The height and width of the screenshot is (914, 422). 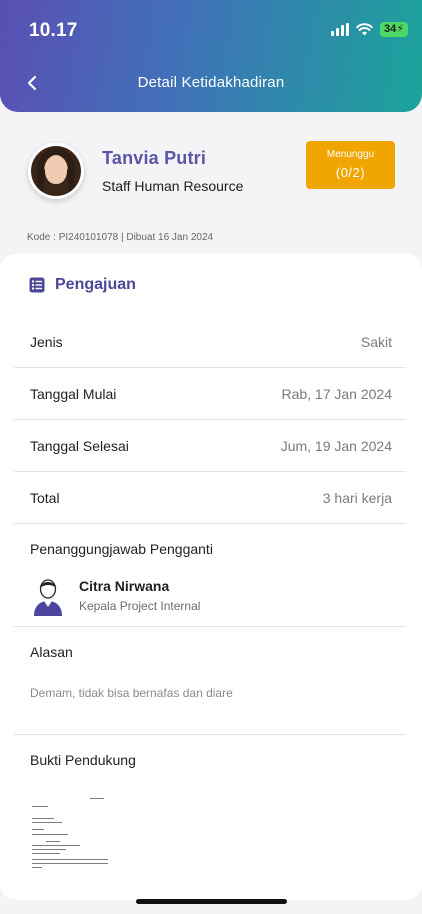 I want to click on section-title: Pengajuan, so click(x=95, y=284).